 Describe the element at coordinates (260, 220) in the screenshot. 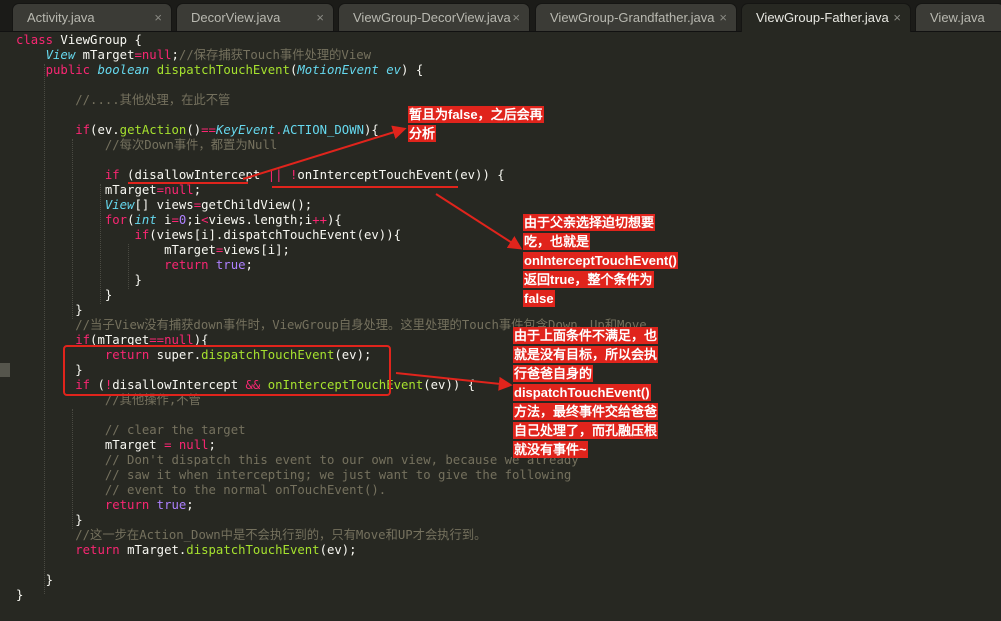

I see `code-token: views.length;i` at that location.